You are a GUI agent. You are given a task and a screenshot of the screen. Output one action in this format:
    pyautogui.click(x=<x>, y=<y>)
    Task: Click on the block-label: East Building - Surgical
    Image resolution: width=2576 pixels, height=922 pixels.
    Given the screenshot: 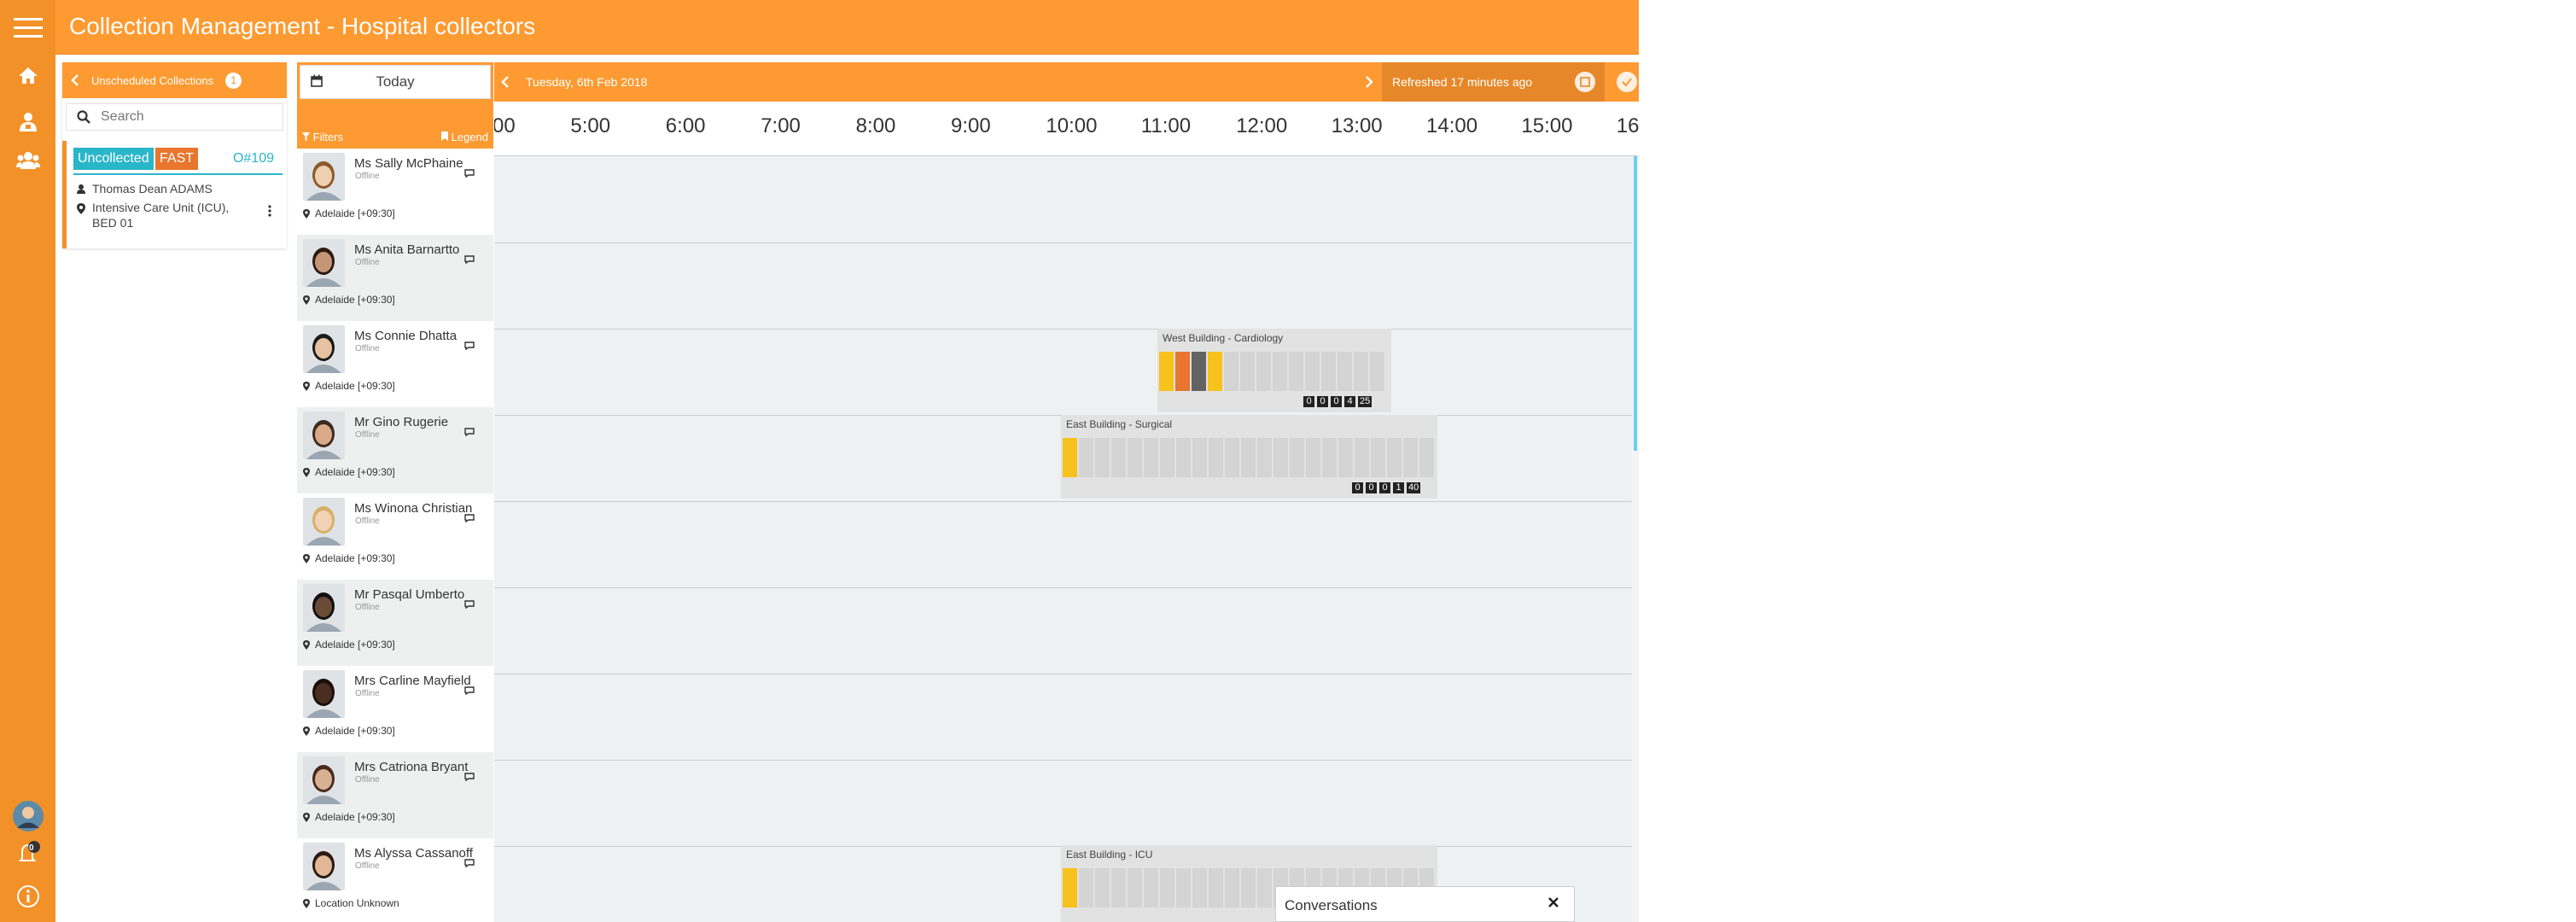 What is the action you would take?
    pyautogui.click(x=1119, y=424)
    